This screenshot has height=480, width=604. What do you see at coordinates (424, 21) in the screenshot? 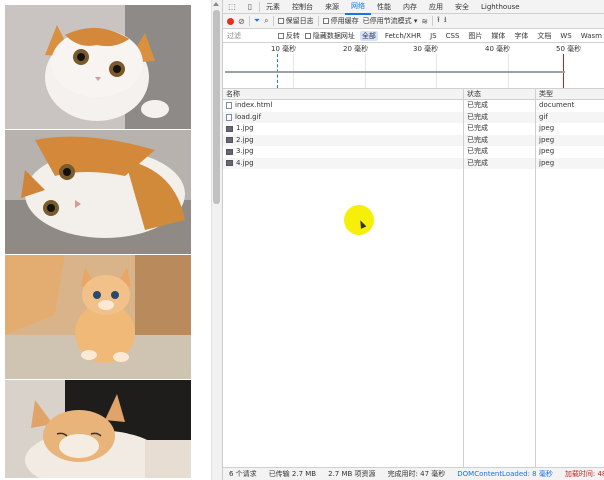
I see `network-conditions-icon: ≋` at bounding box center [424, 21].